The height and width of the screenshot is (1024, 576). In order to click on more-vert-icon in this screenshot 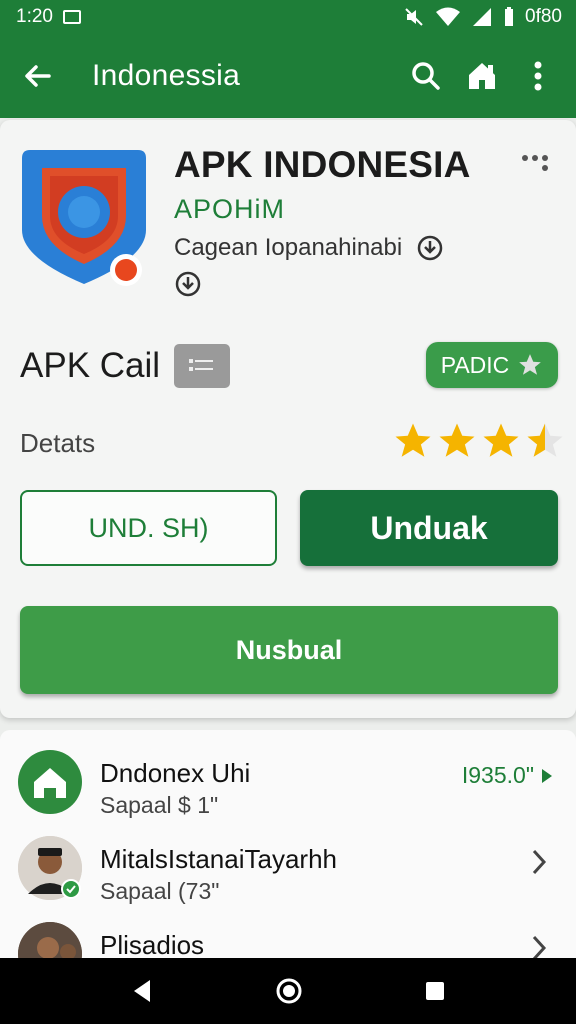, I will do `click(538, 76)`.